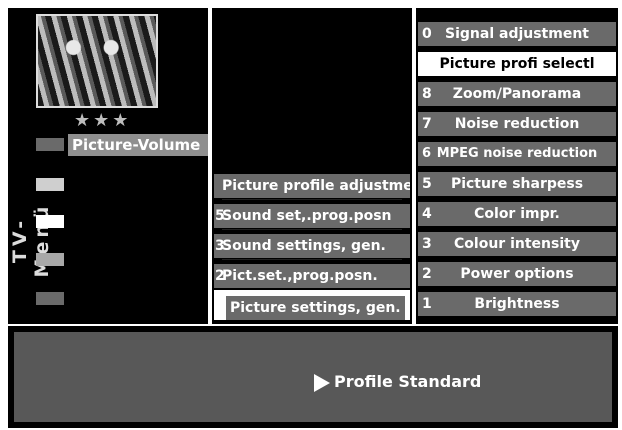  Describe the element at coordinates (517, 184) in the screenshot. I see `menu-item-picture-sharpess: 5 Picture sharpess` at that location.